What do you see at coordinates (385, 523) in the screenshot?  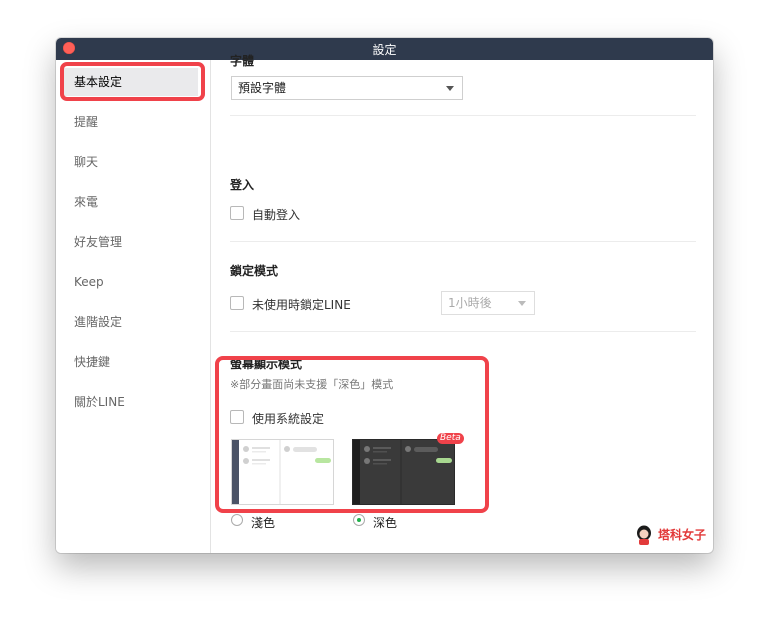 I see `dark-theme-label: 深色` at bounding box center [385, 523].